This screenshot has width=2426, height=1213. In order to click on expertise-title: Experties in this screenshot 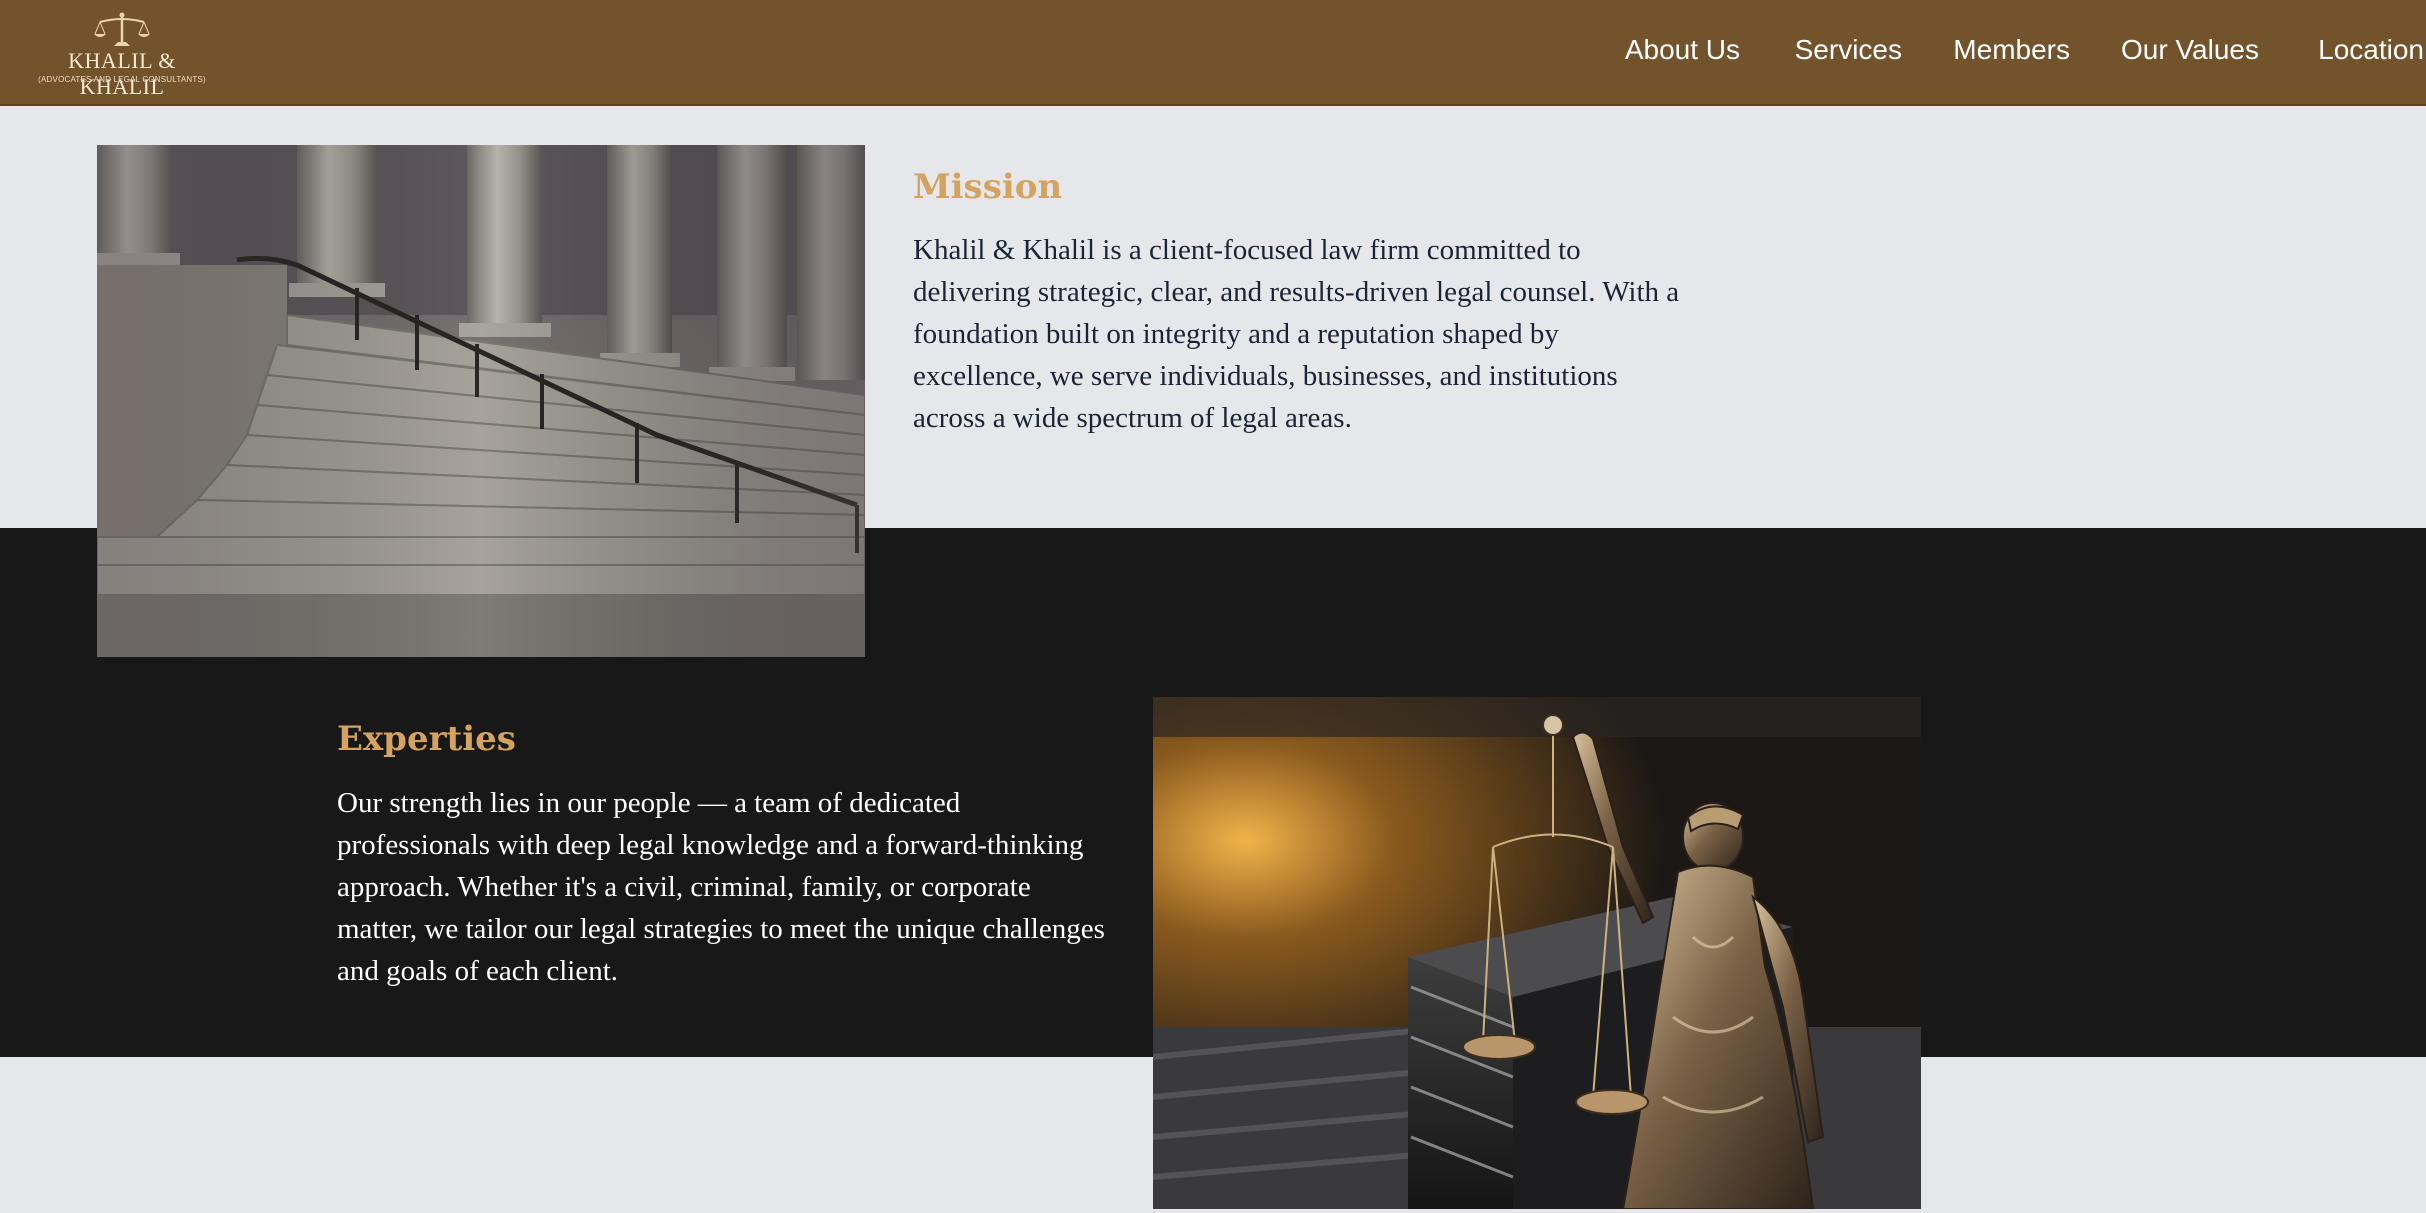, I will do `click(426, 739)`.